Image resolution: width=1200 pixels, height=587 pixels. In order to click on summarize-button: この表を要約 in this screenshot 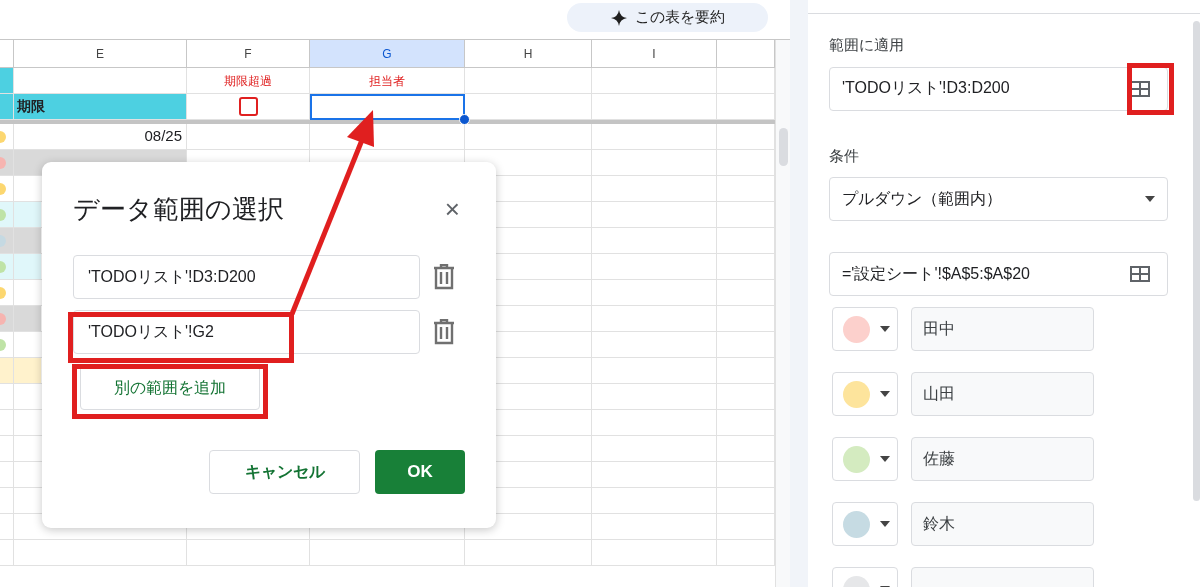, I will do `click(667, 17)`.